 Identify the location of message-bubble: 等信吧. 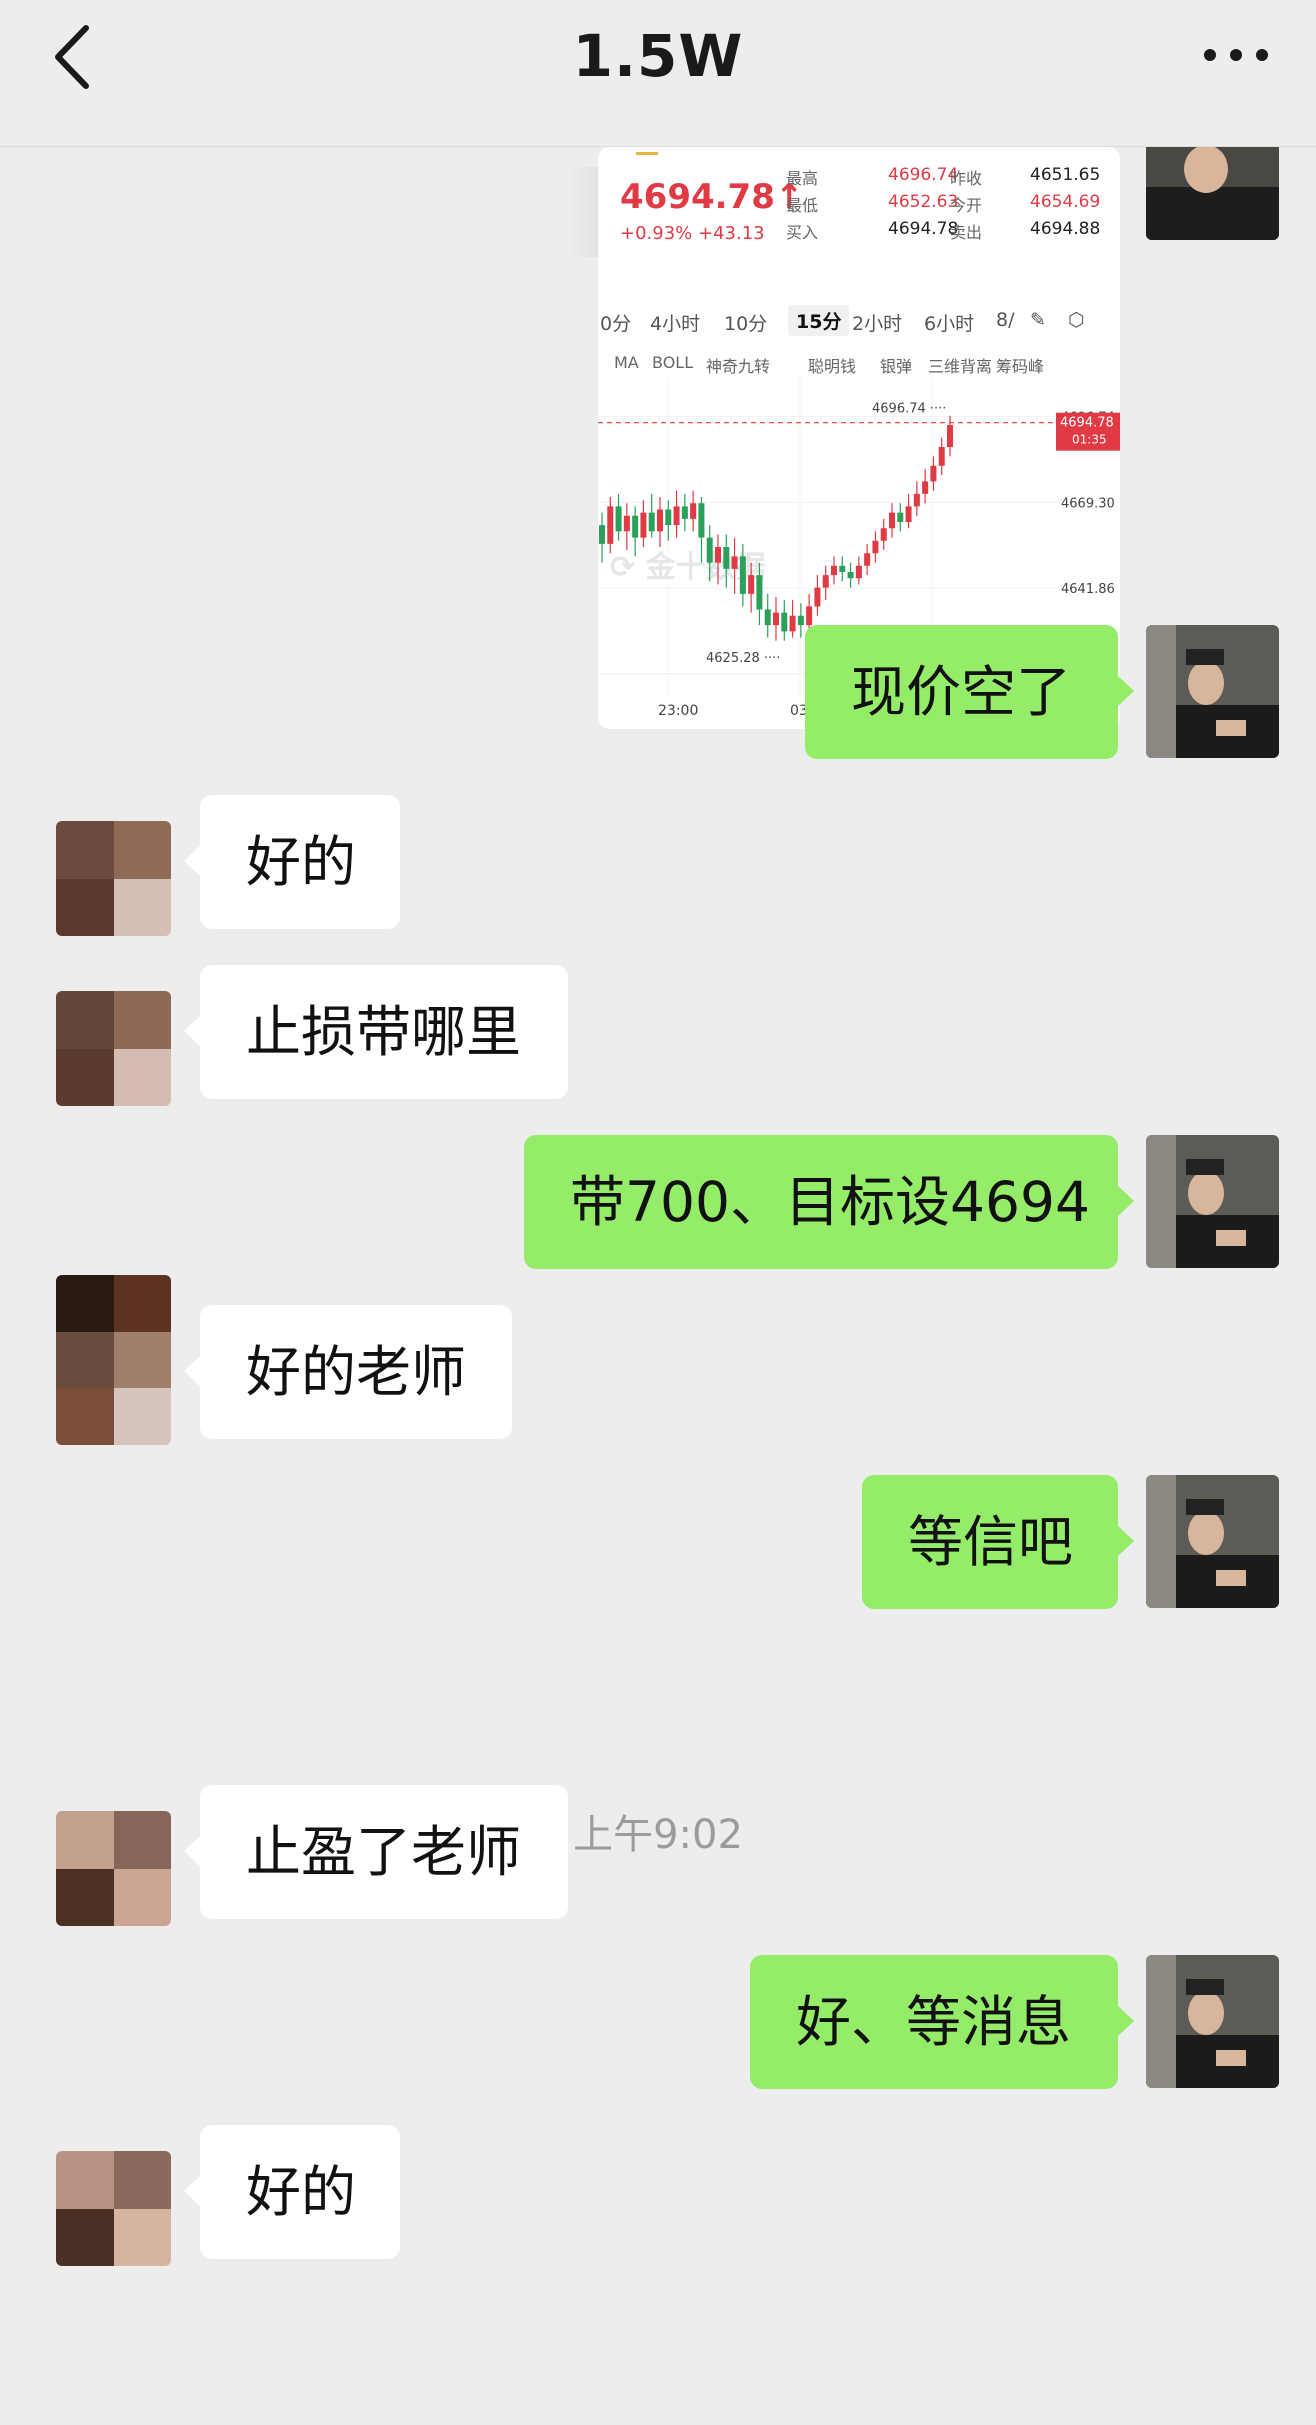
(998, 1542).